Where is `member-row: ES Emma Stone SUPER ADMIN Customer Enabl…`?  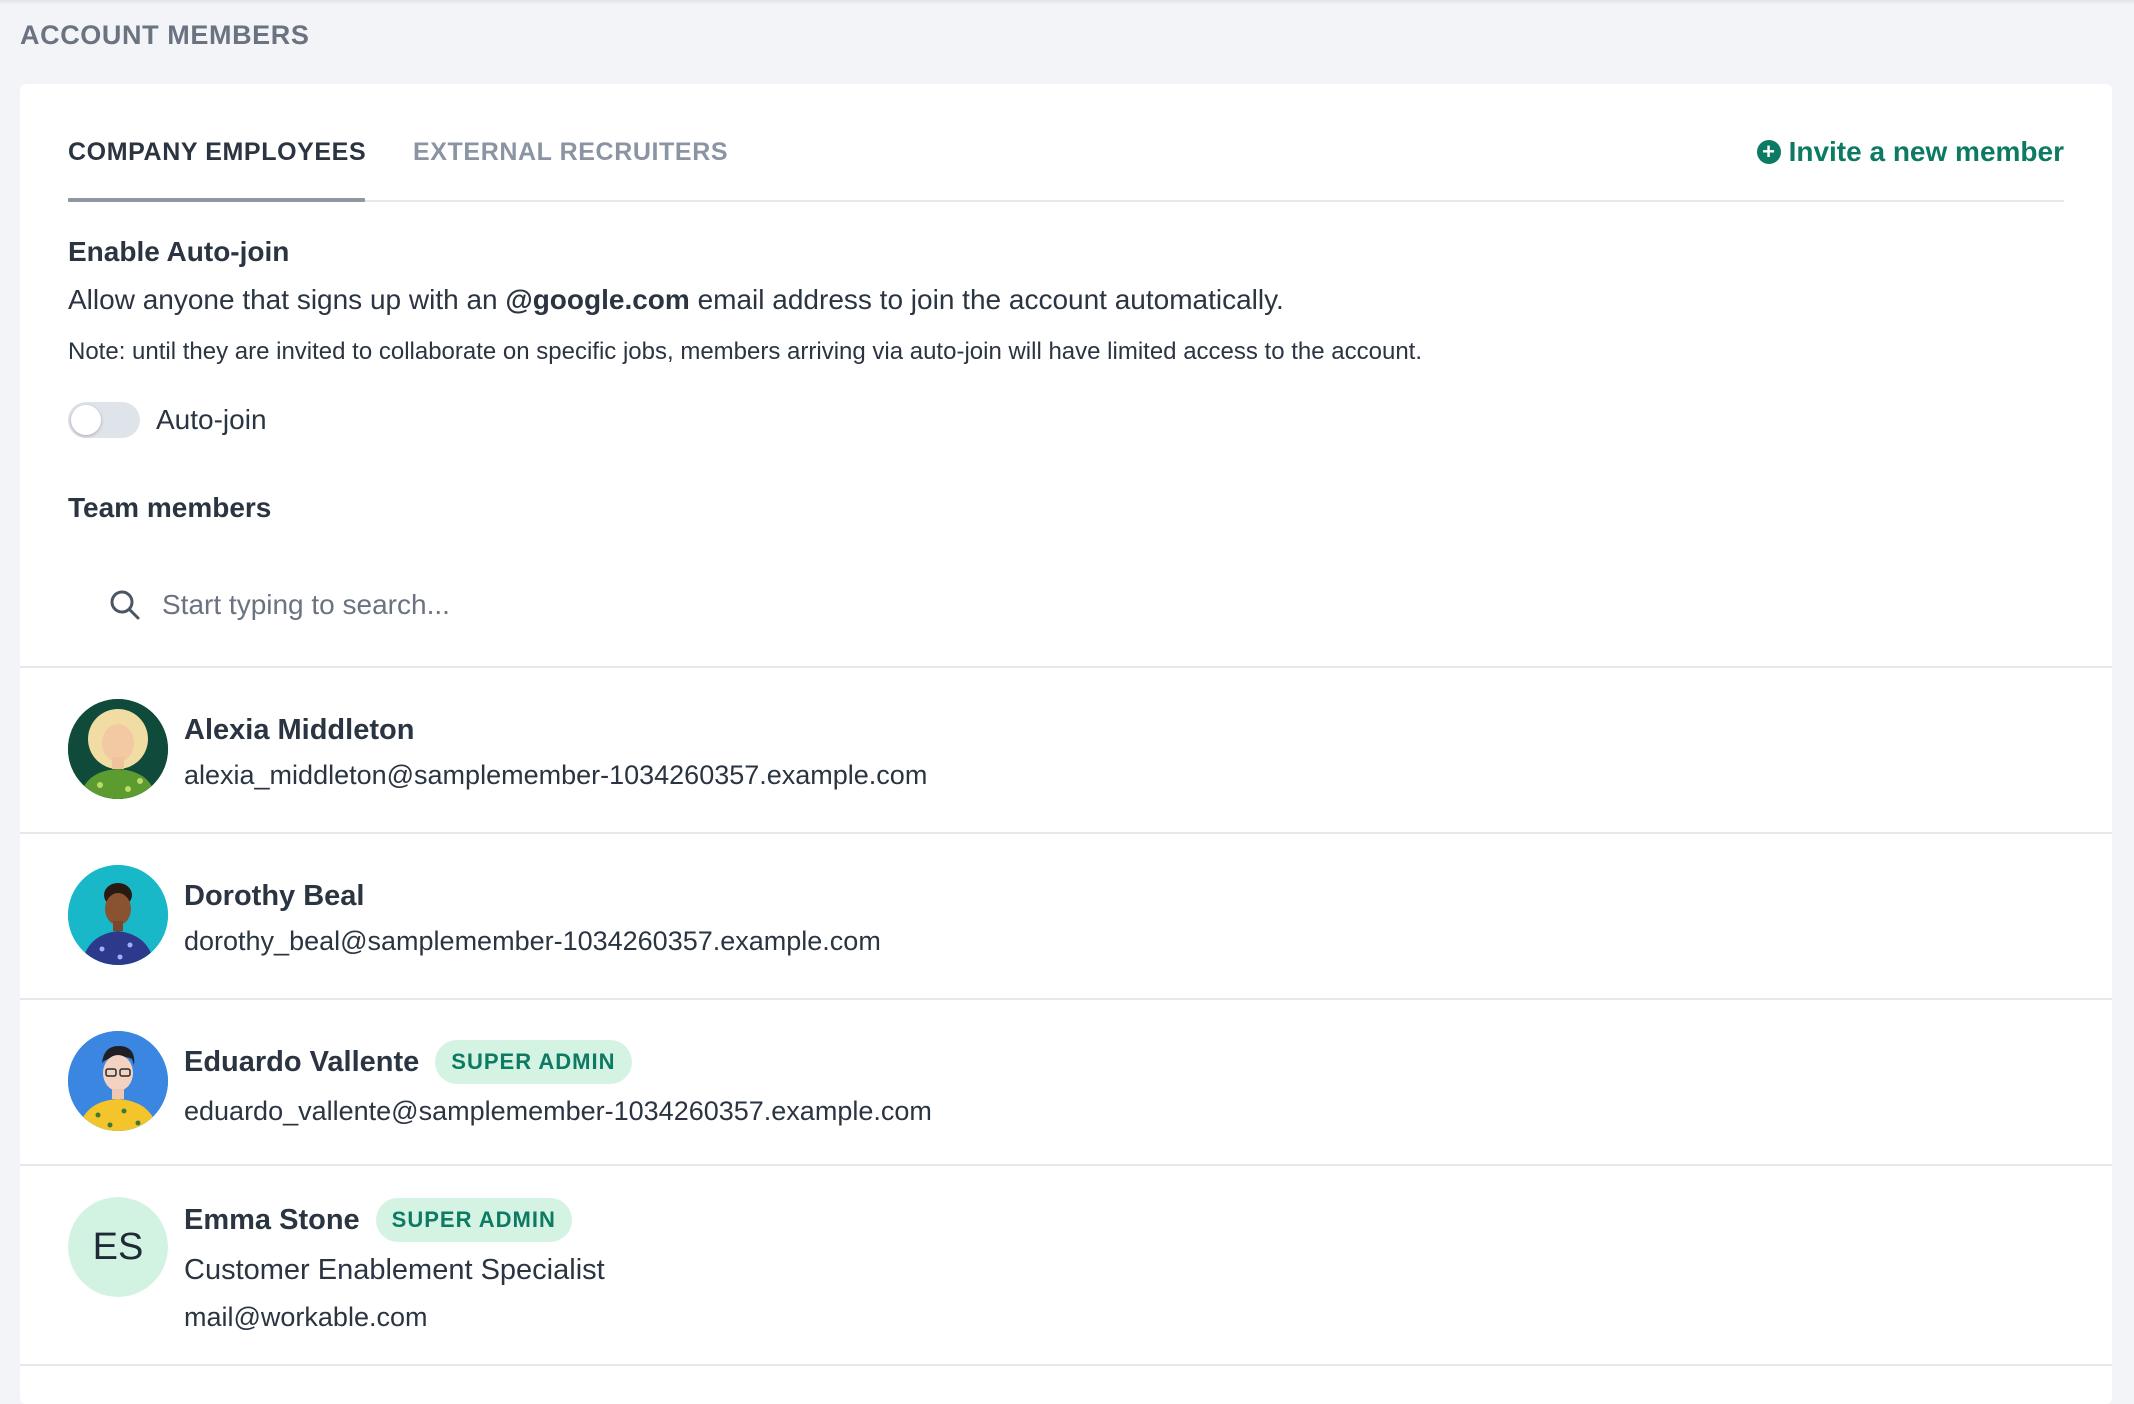 member-row: ES Emma Stone SUPER ADMIN Customer Enabl… is located at coordinates (1066, 1264).